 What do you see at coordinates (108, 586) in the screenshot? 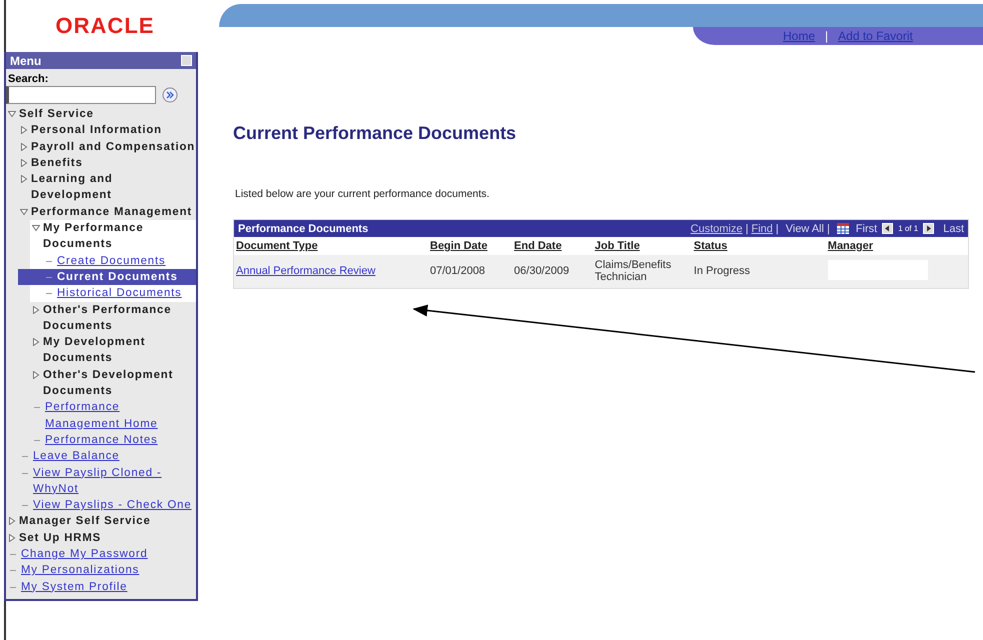
I see `menu-link: My System Profile` at bounding box center [108, 586].